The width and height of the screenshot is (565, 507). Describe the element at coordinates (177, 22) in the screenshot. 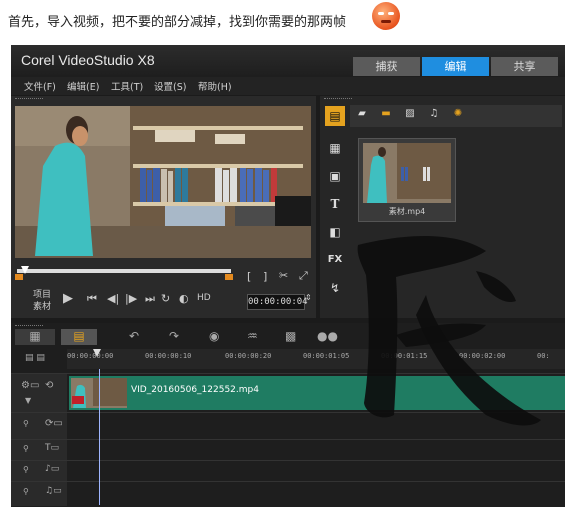

I see `caption-text: 首先，导入视频，把不要的部分减掉，找到你需要的那两帧` at that location.